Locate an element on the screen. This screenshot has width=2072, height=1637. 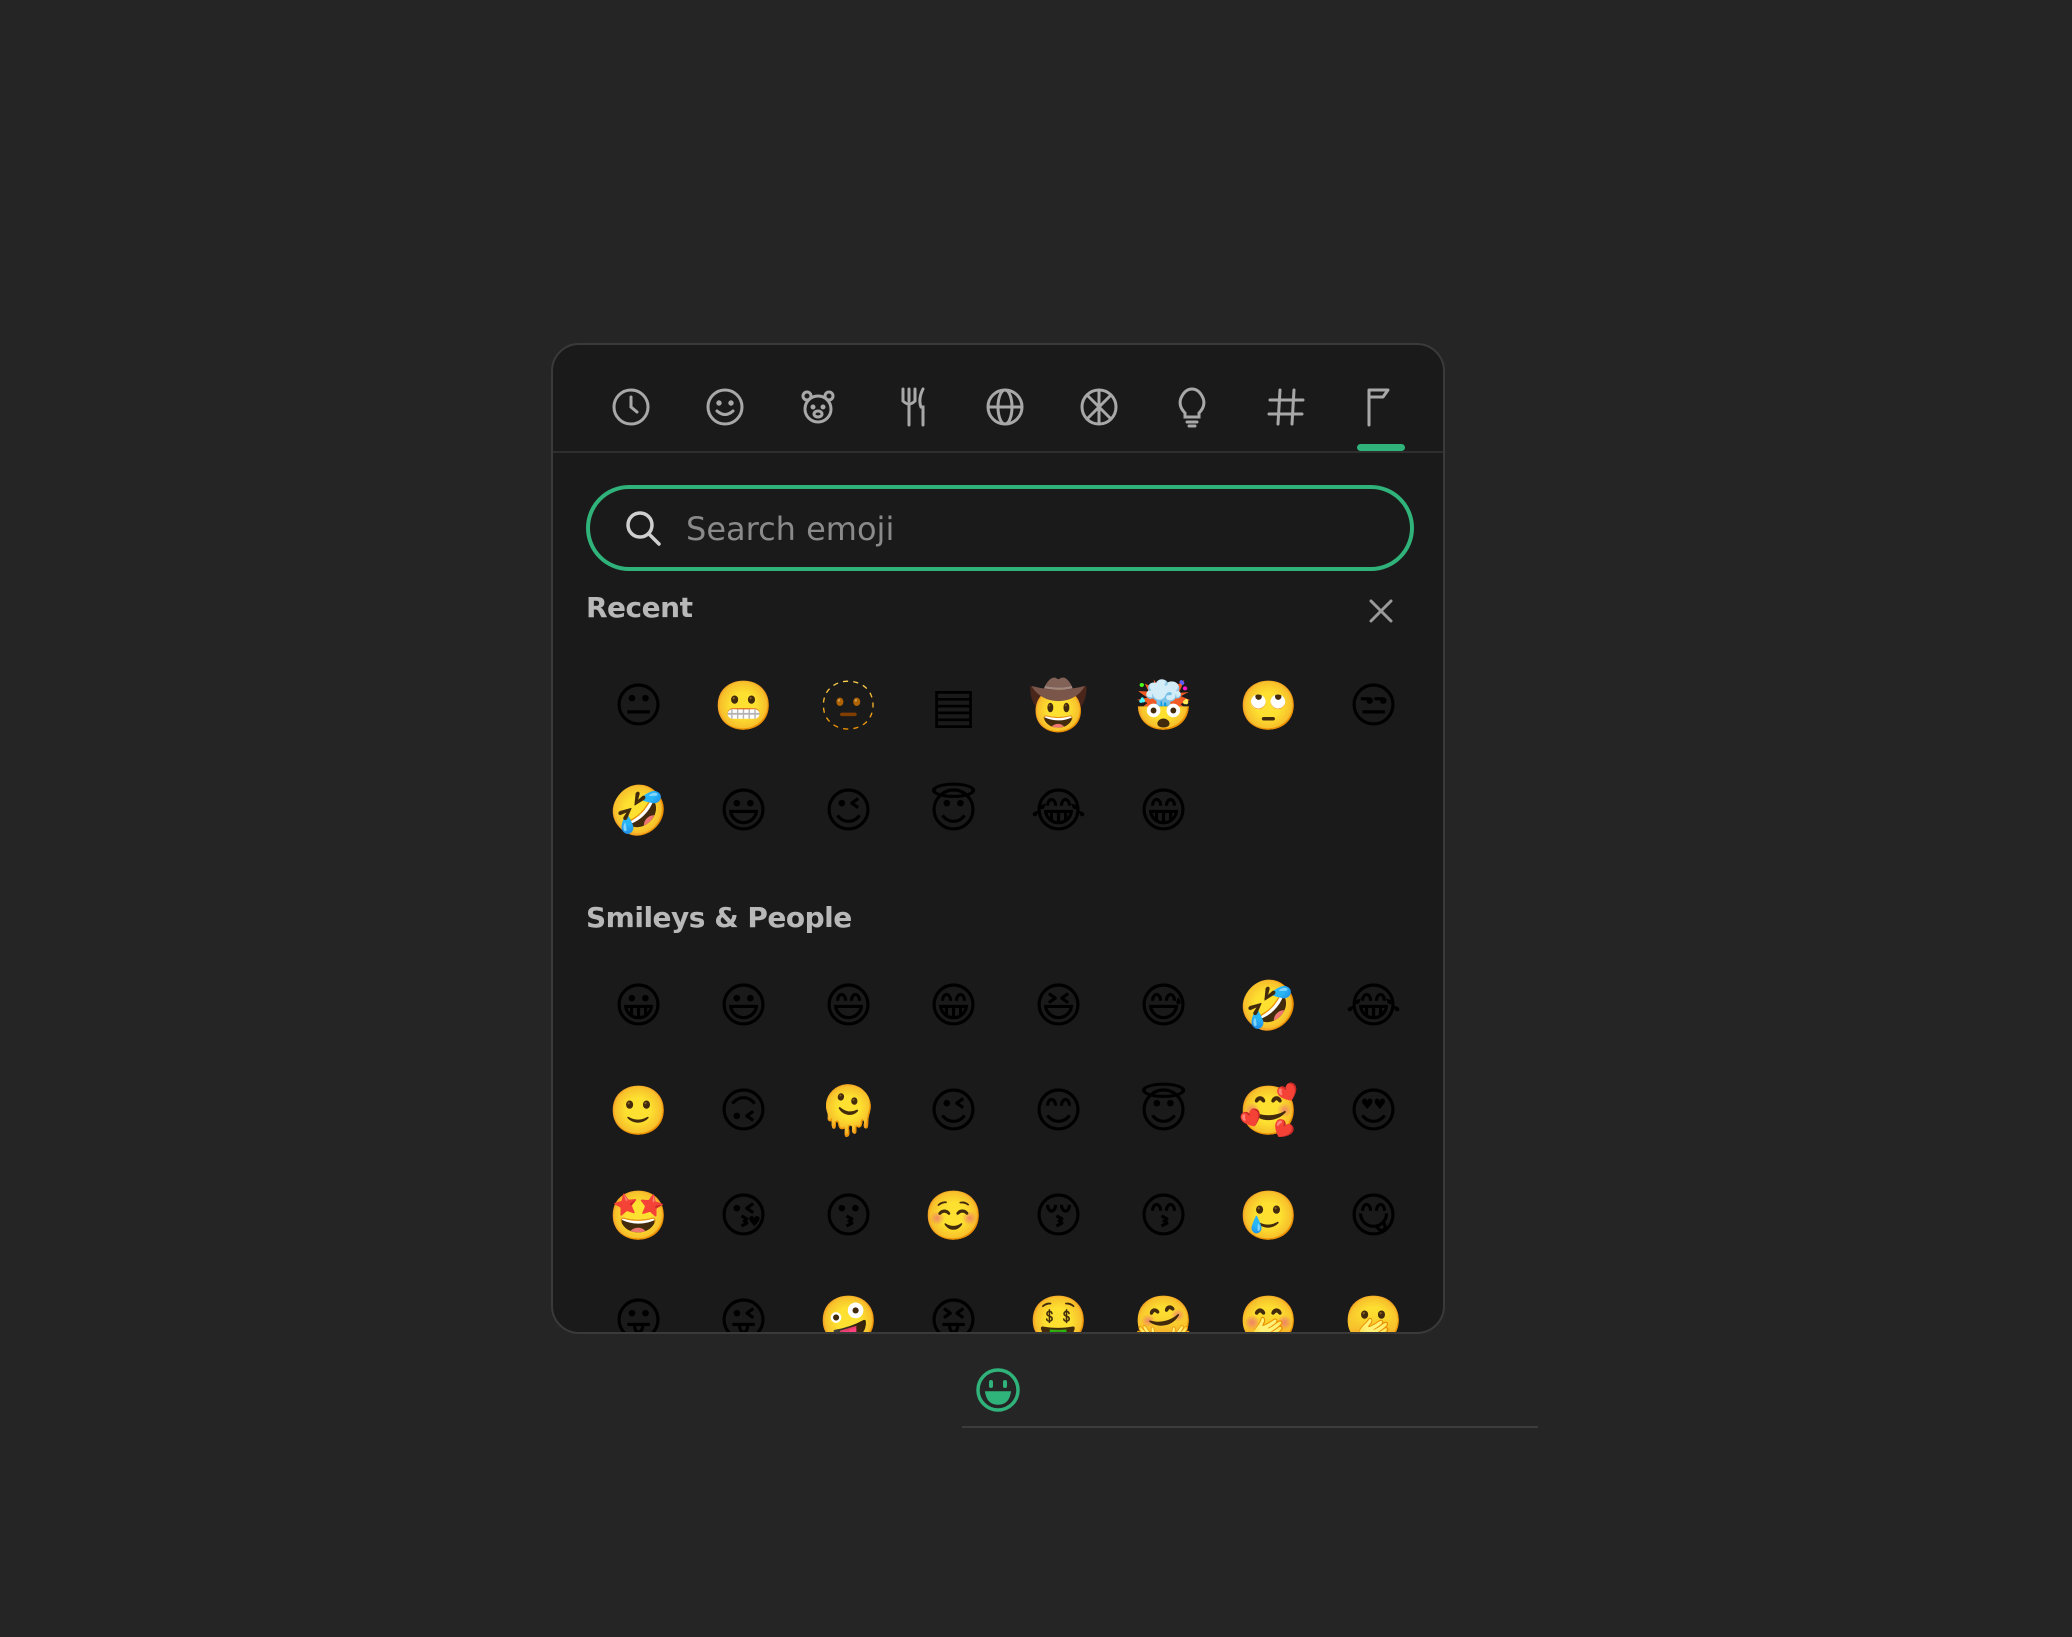
section-title-smileys: Smileys & People is located at coordinates (719, 917).